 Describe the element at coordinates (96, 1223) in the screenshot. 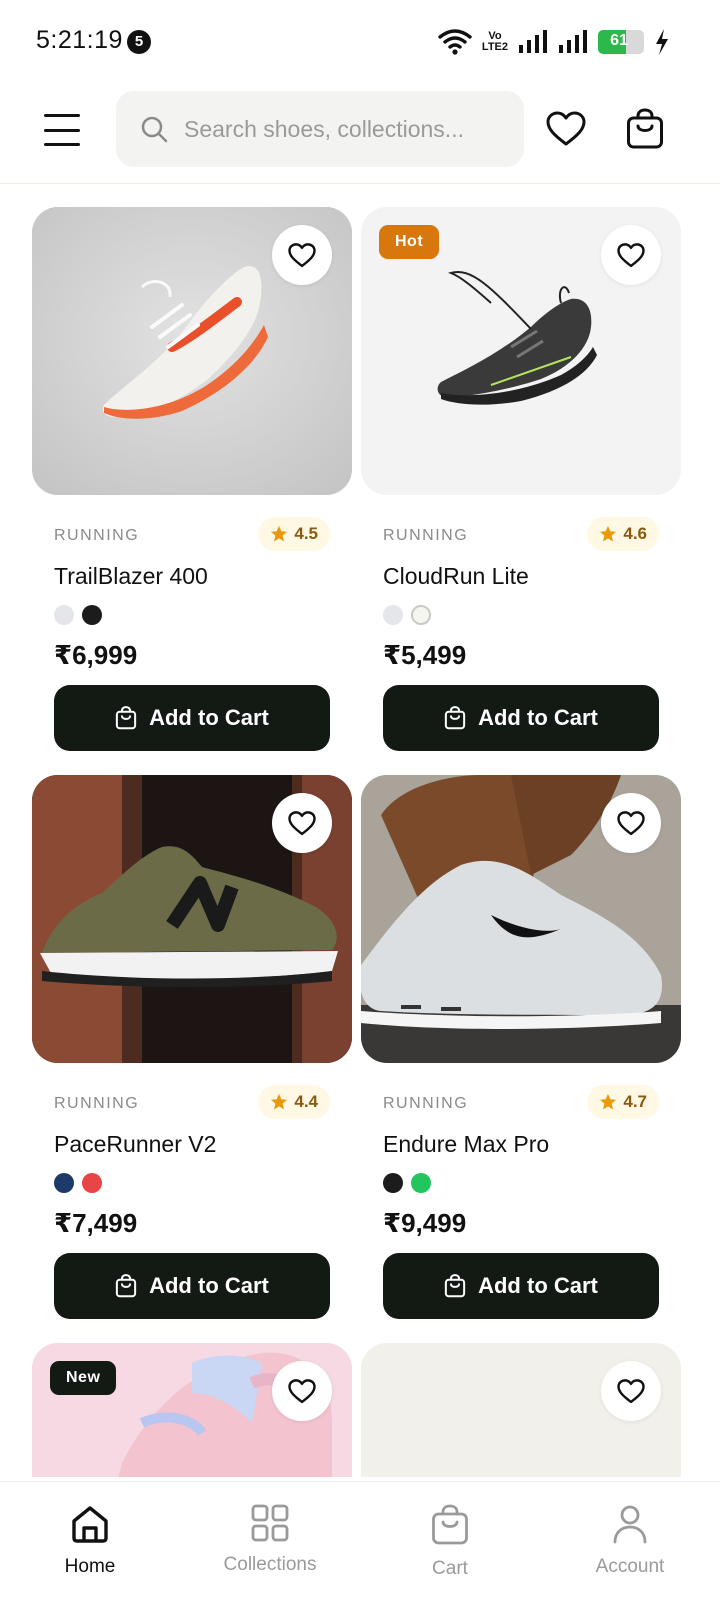

I see `product-price: ₹7,499` at that location.